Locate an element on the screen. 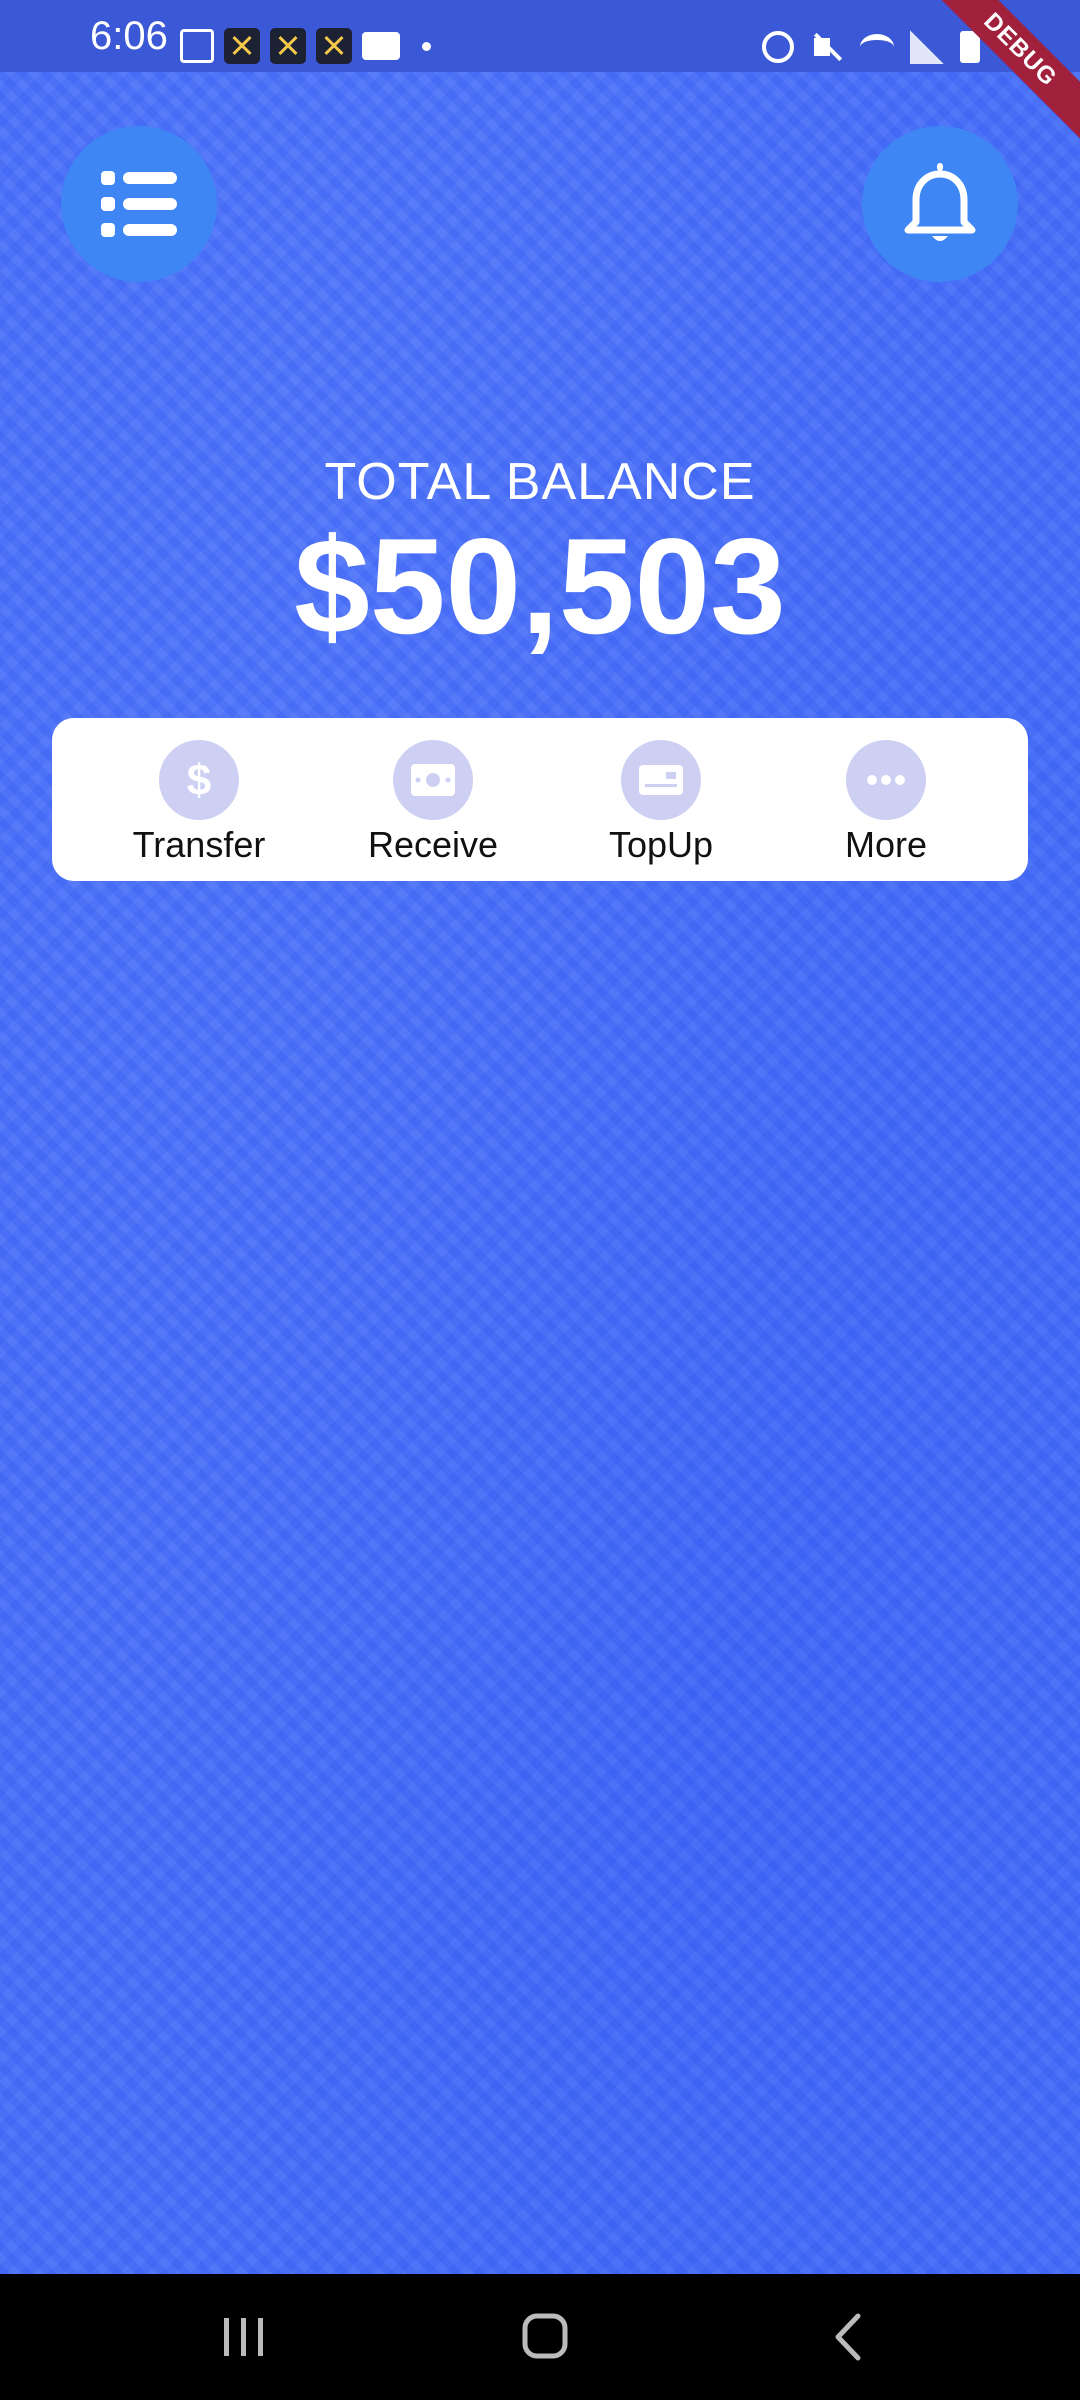 Image resolution: width=1080 pixels, height=2400 pixels. receive-label: Receive is located at coordinates (433, 844).